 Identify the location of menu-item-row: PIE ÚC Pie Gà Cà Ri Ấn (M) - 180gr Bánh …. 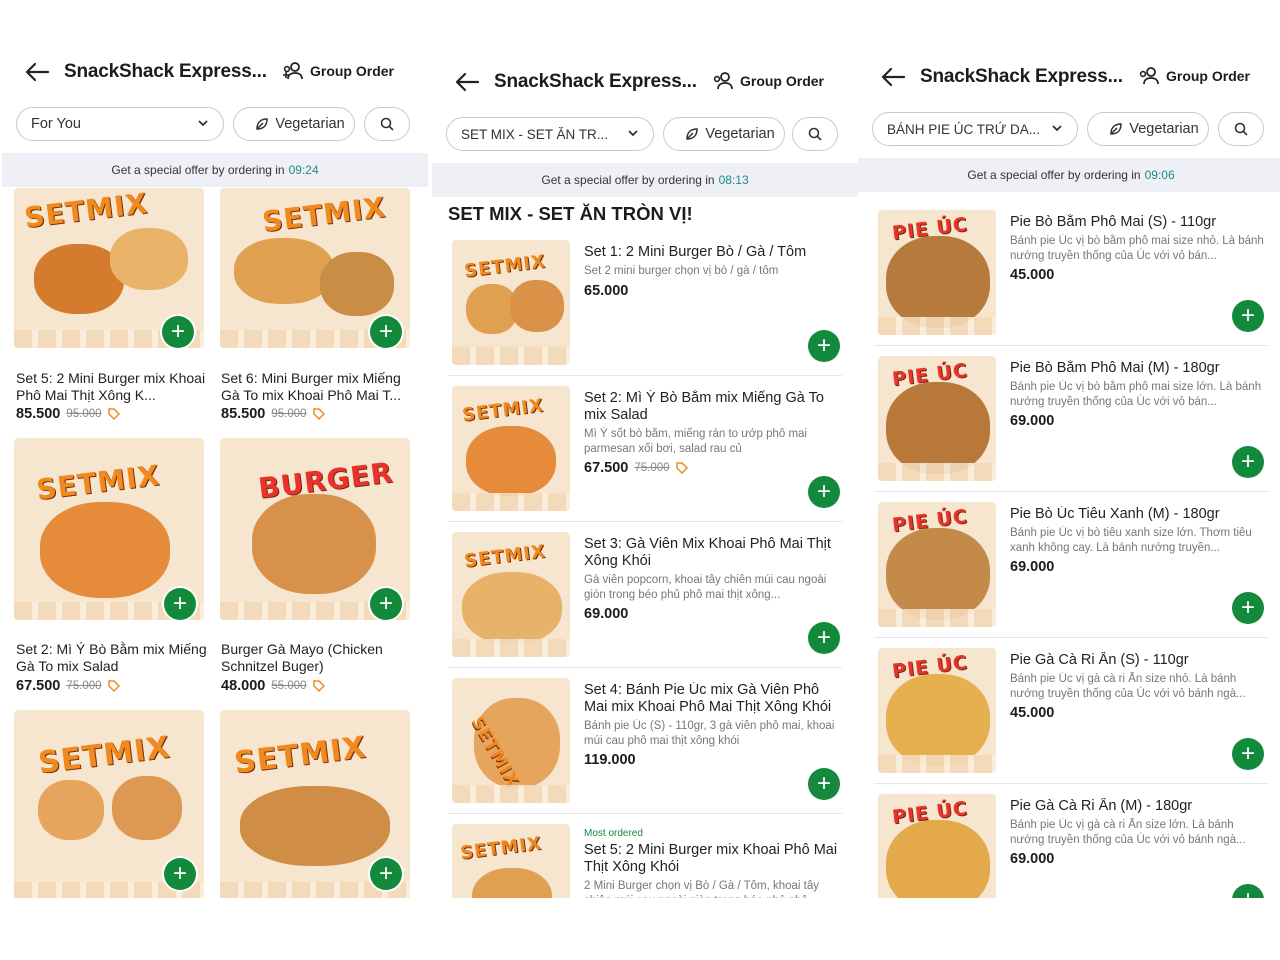
(1071, 841).